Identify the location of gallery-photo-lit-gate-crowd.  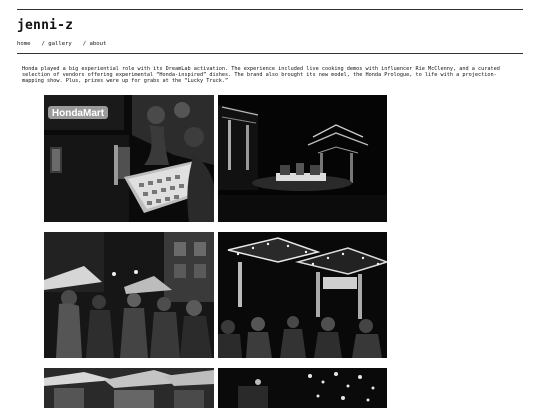
(302, 295).